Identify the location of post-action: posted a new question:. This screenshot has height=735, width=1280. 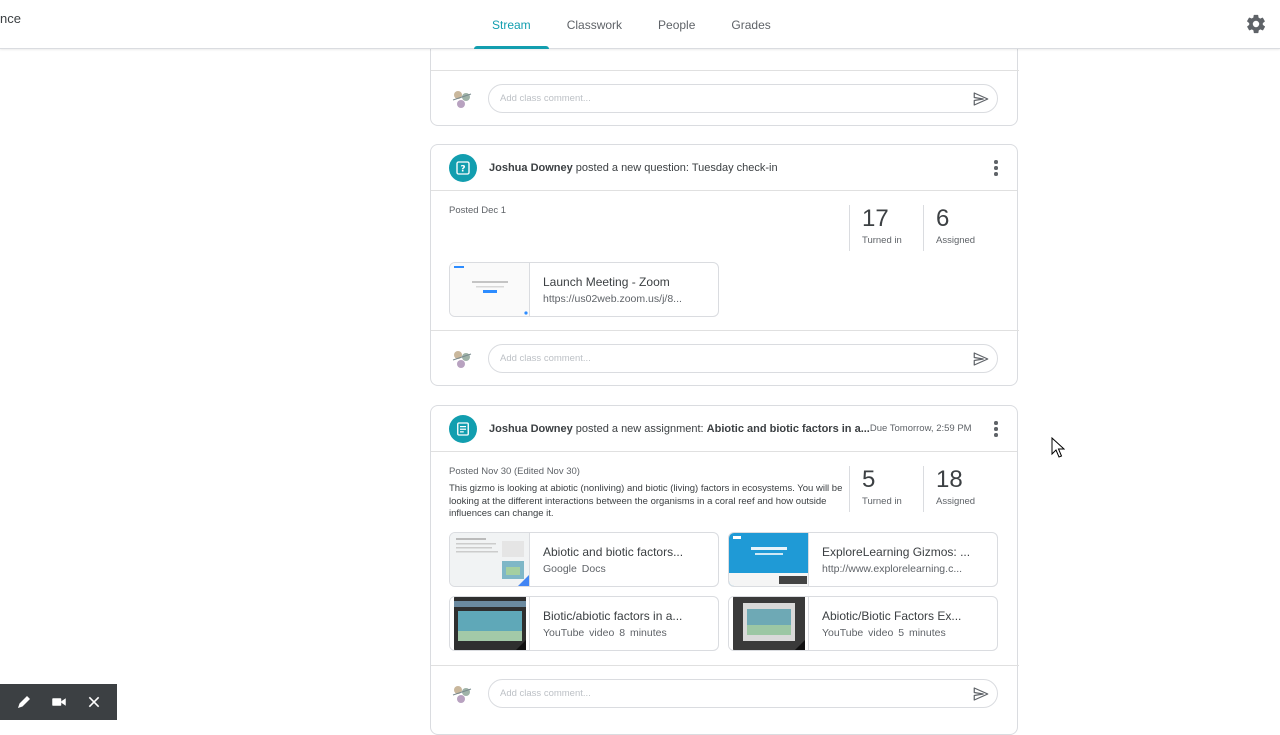
(632, 167).